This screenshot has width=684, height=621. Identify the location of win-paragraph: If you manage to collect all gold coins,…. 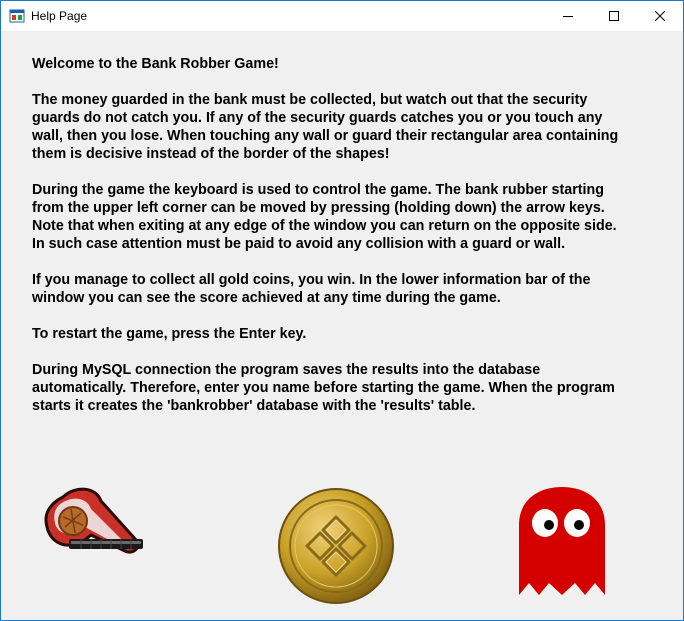
(311, 289).